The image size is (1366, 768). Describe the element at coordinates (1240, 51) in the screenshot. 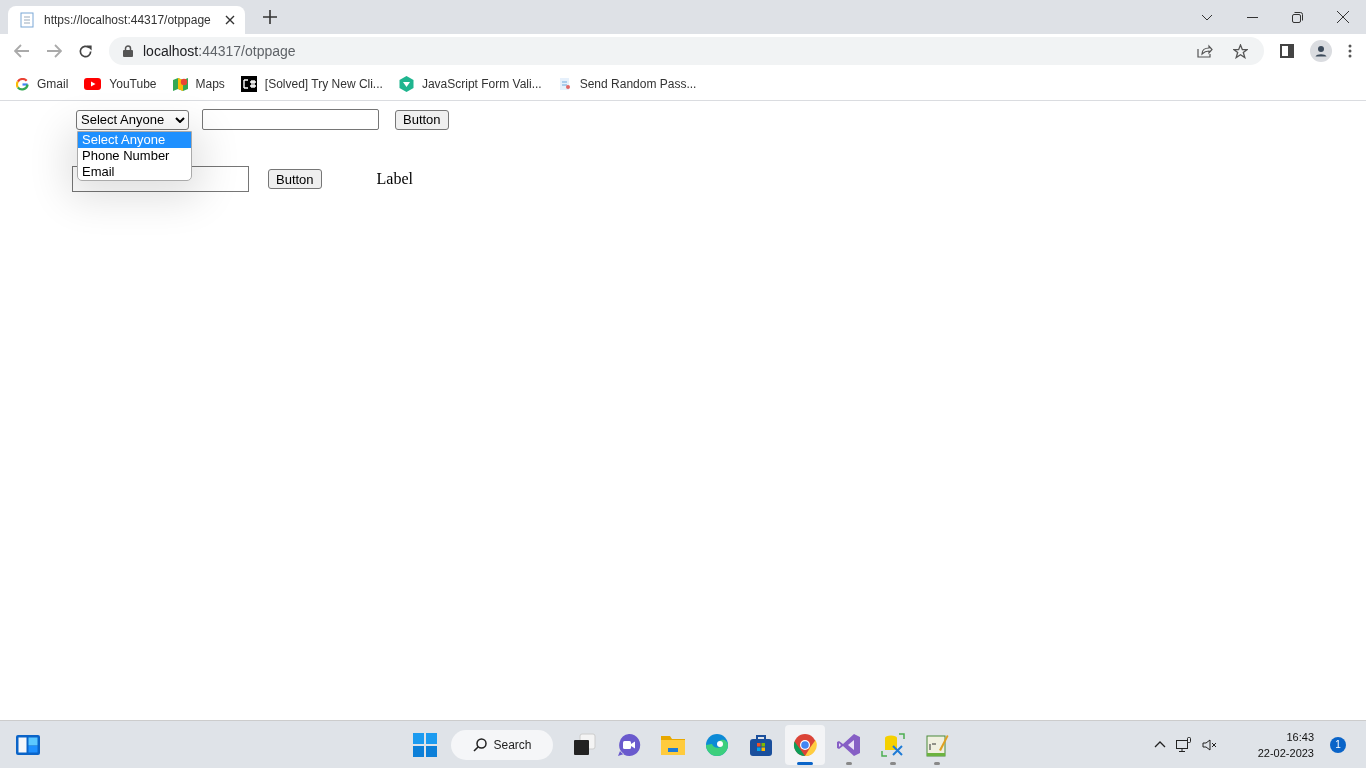

I see `star-icon` at that location.